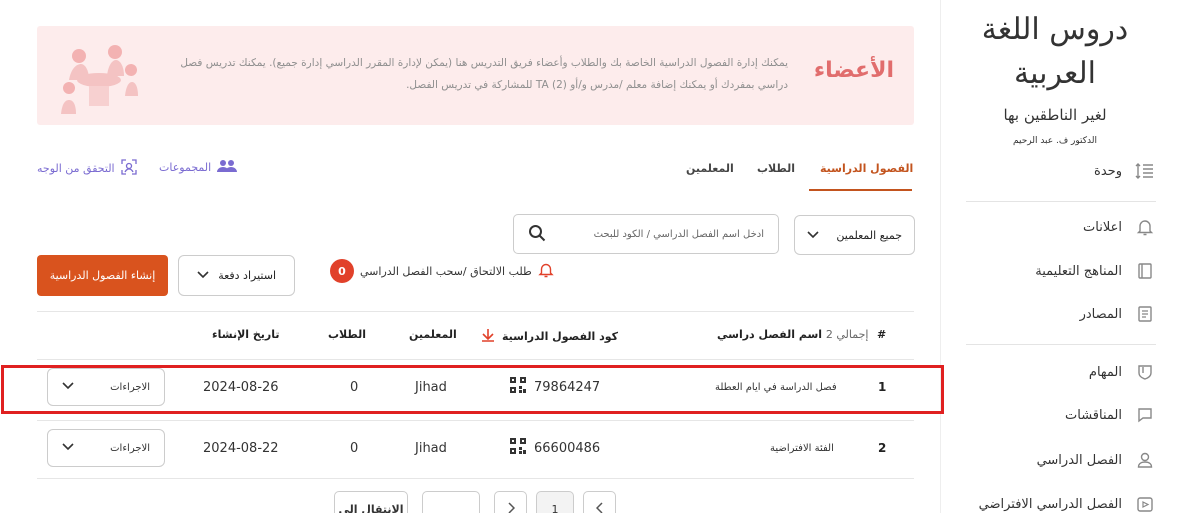 This screenshot has width=1180, height=513. What do you see at coordinates (555, 502) in the screenshot?
I see `pagination-current-page: 1` at bounding box center [555, 502].